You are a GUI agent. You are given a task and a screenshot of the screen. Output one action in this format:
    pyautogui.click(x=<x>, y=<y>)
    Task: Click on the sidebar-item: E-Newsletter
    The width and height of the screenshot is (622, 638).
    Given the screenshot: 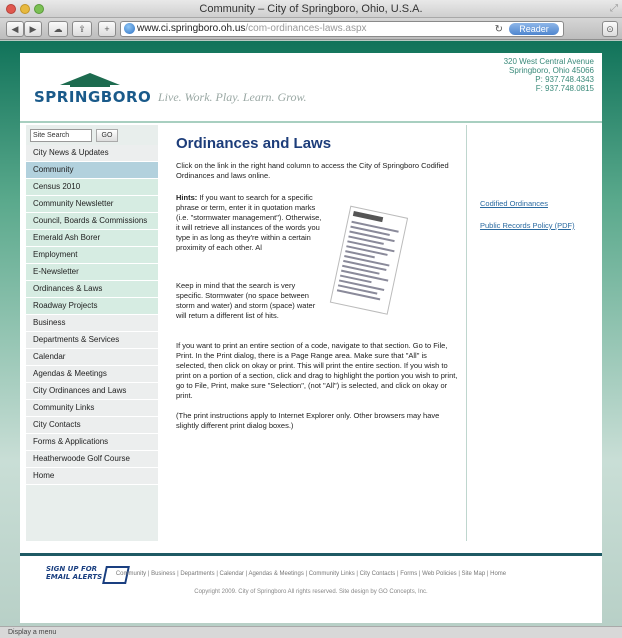 What is the action you would take?
    pyautogui.click(x=92, y=272)
    